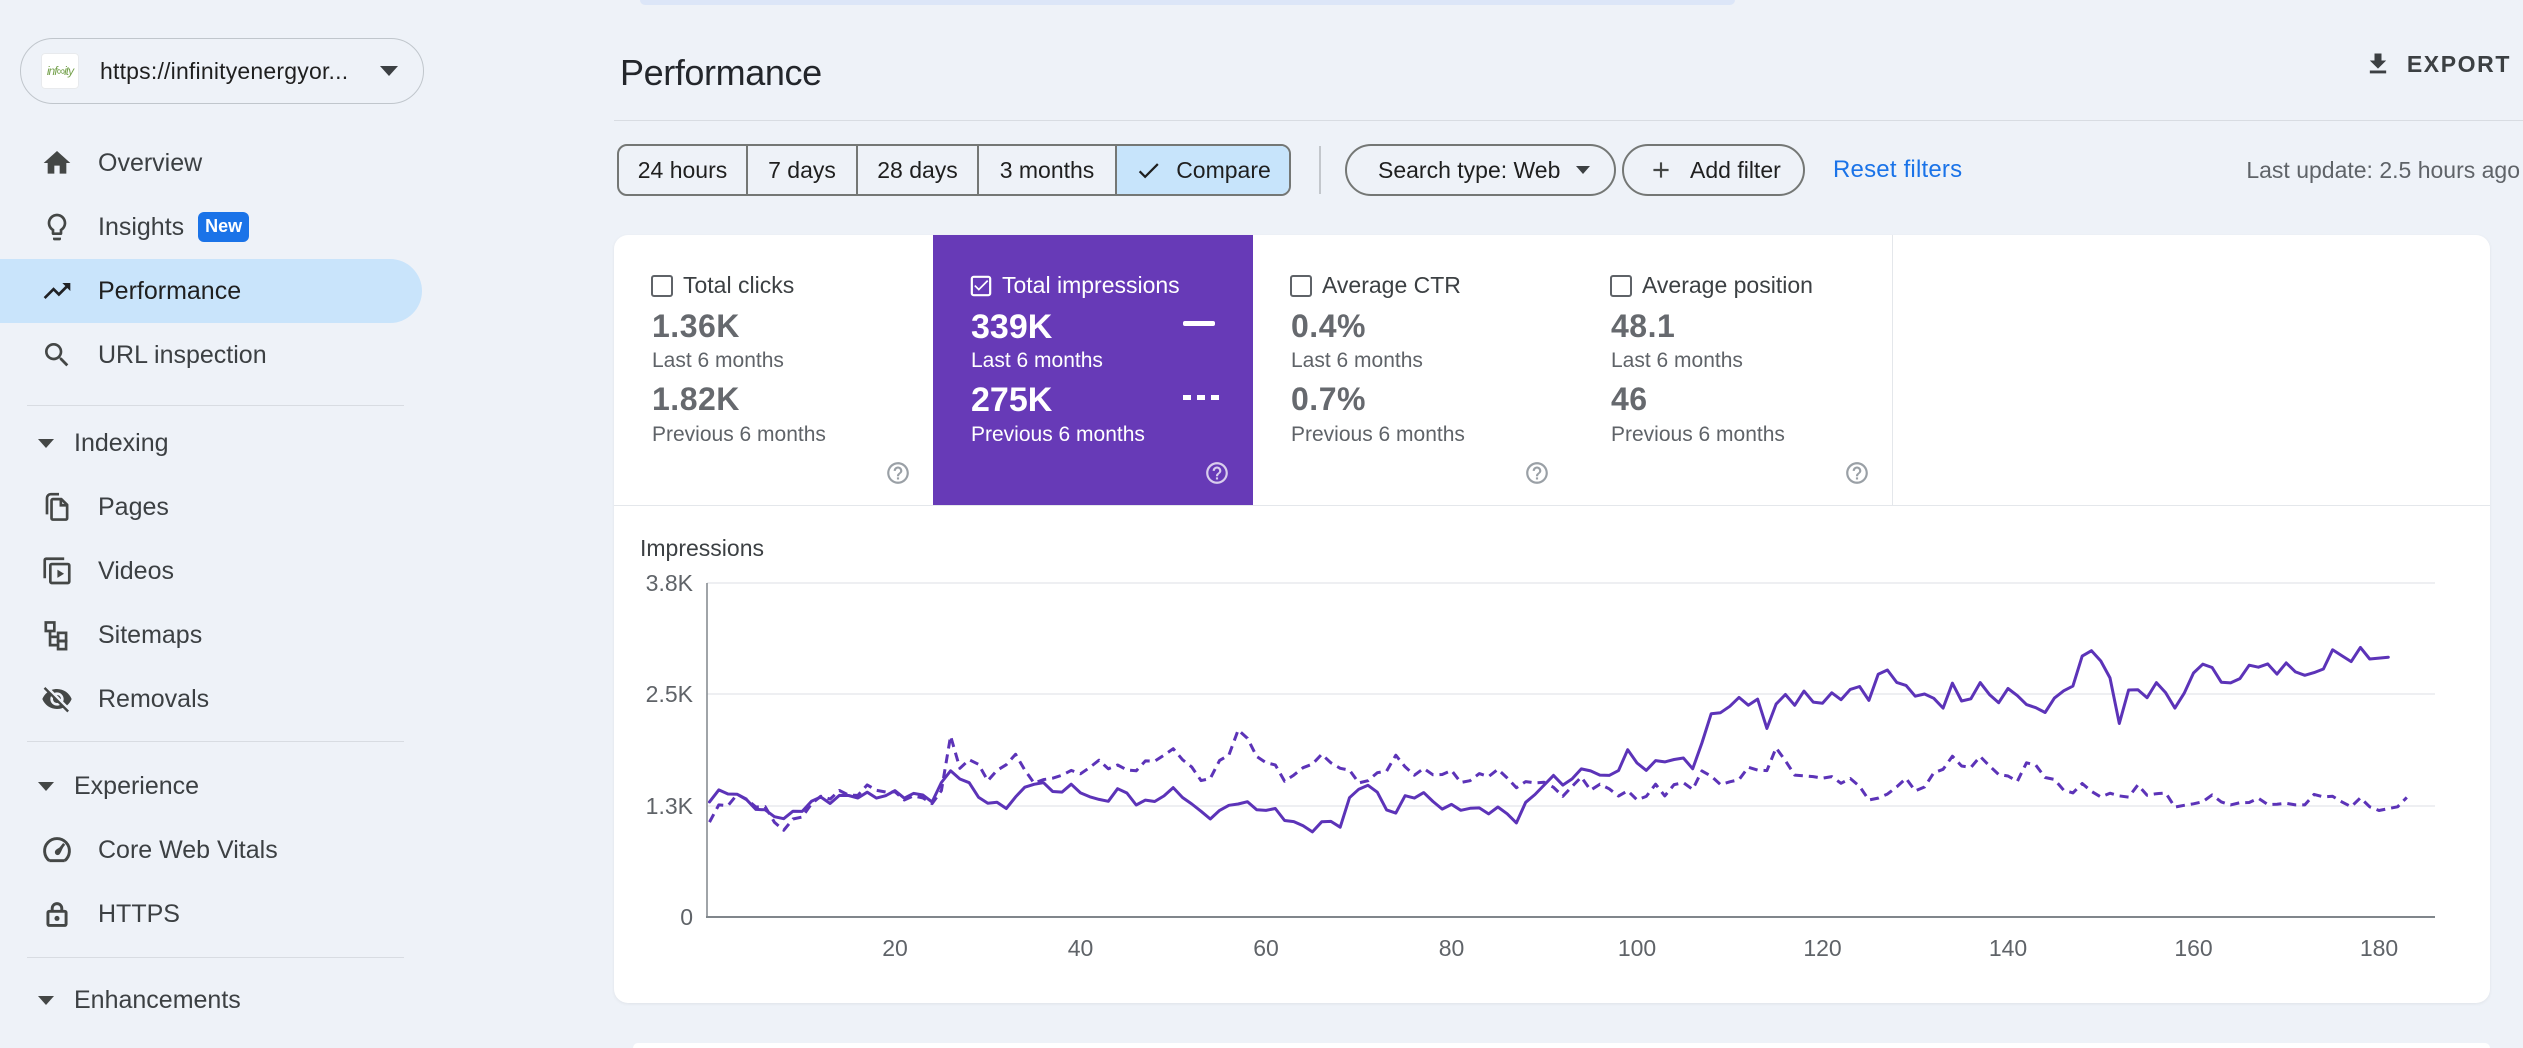 The image size is (2523, 1048). What do you see at coordinates (2193, 948) in the screenshot?
I see `svg-text: 160` at bounding box center [2193, 948].